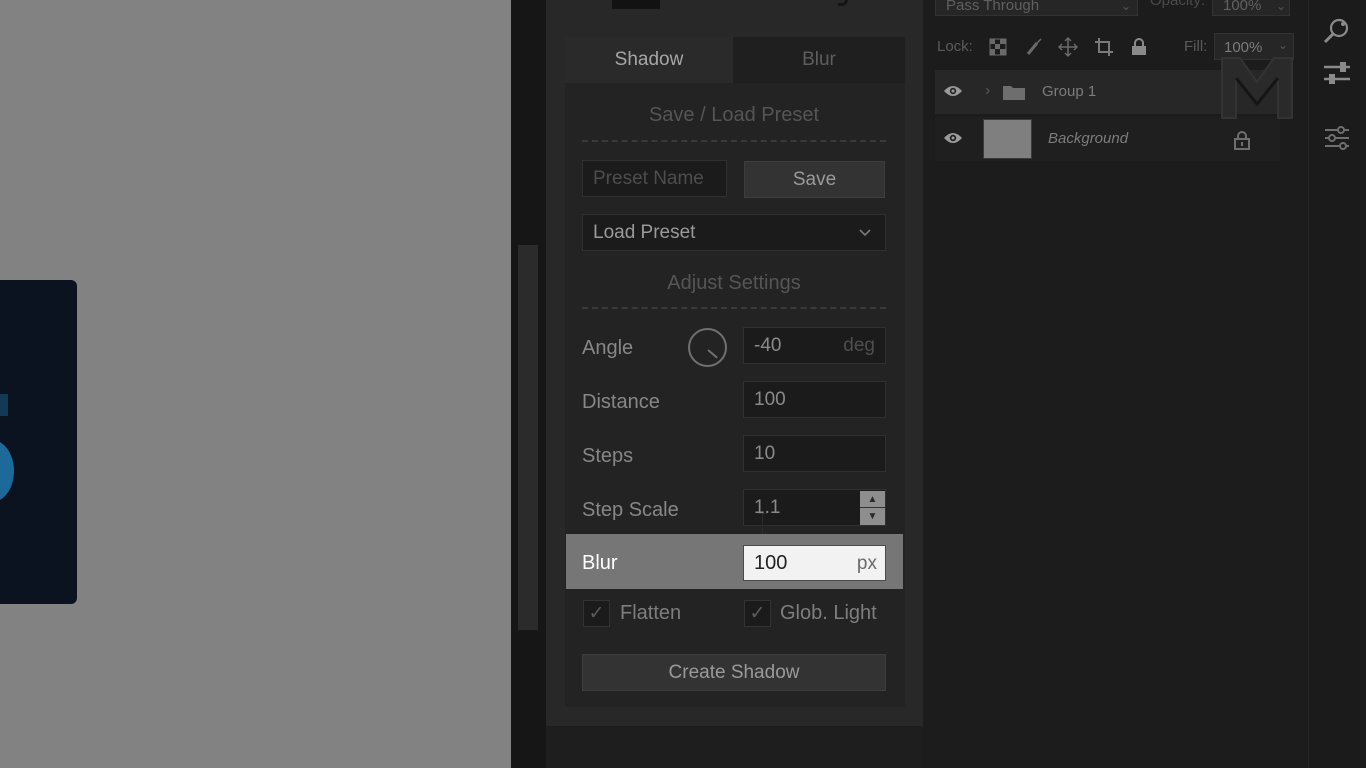 The image size is (1366, 768). Describe the element at coordinates (1257, 88) in the screenshot. I see `watermark-logo-icon` at that location.